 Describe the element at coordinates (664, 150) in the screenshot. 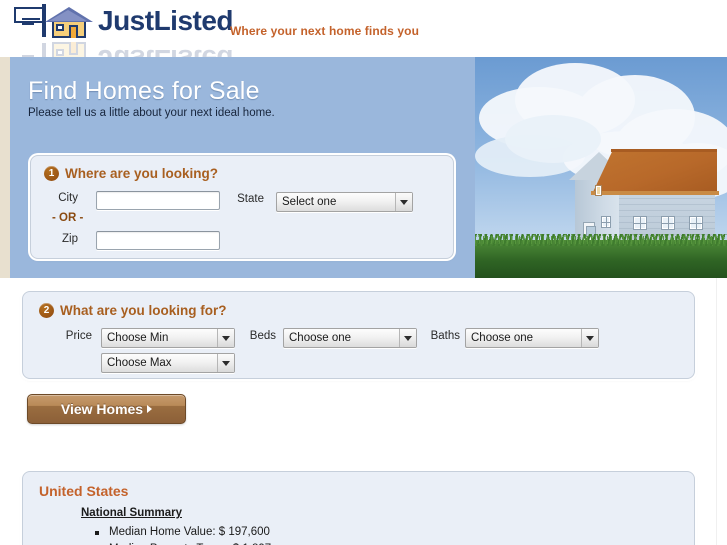

I see `house-roof-ridge` at that location.